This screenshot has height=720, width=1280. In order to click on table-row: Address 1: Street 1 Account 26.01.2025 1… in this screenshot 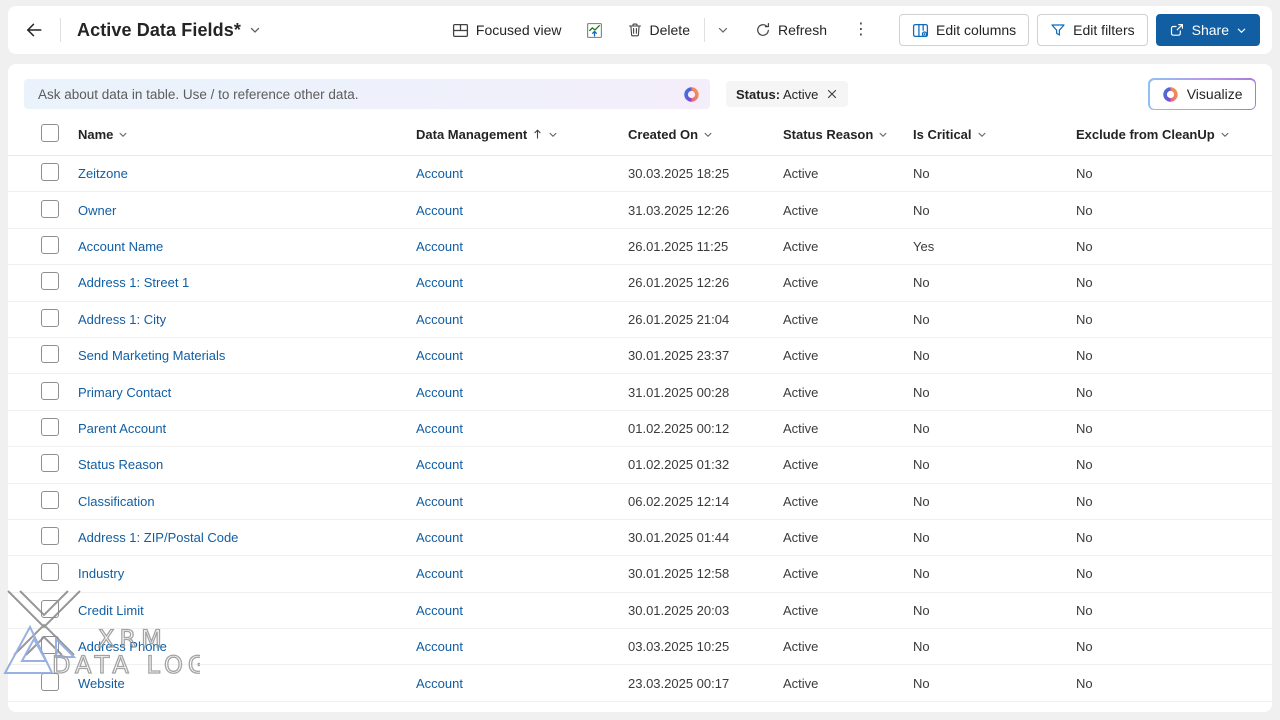, I will do `click(640, 283)`.